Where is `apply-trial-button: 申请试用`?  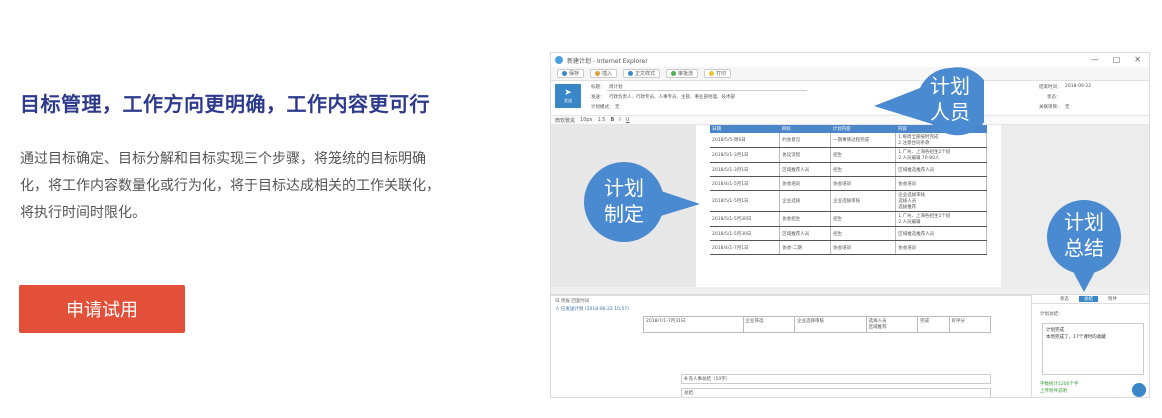
apply-trial-button: 申请试用 is located at coordinates (102, 309).